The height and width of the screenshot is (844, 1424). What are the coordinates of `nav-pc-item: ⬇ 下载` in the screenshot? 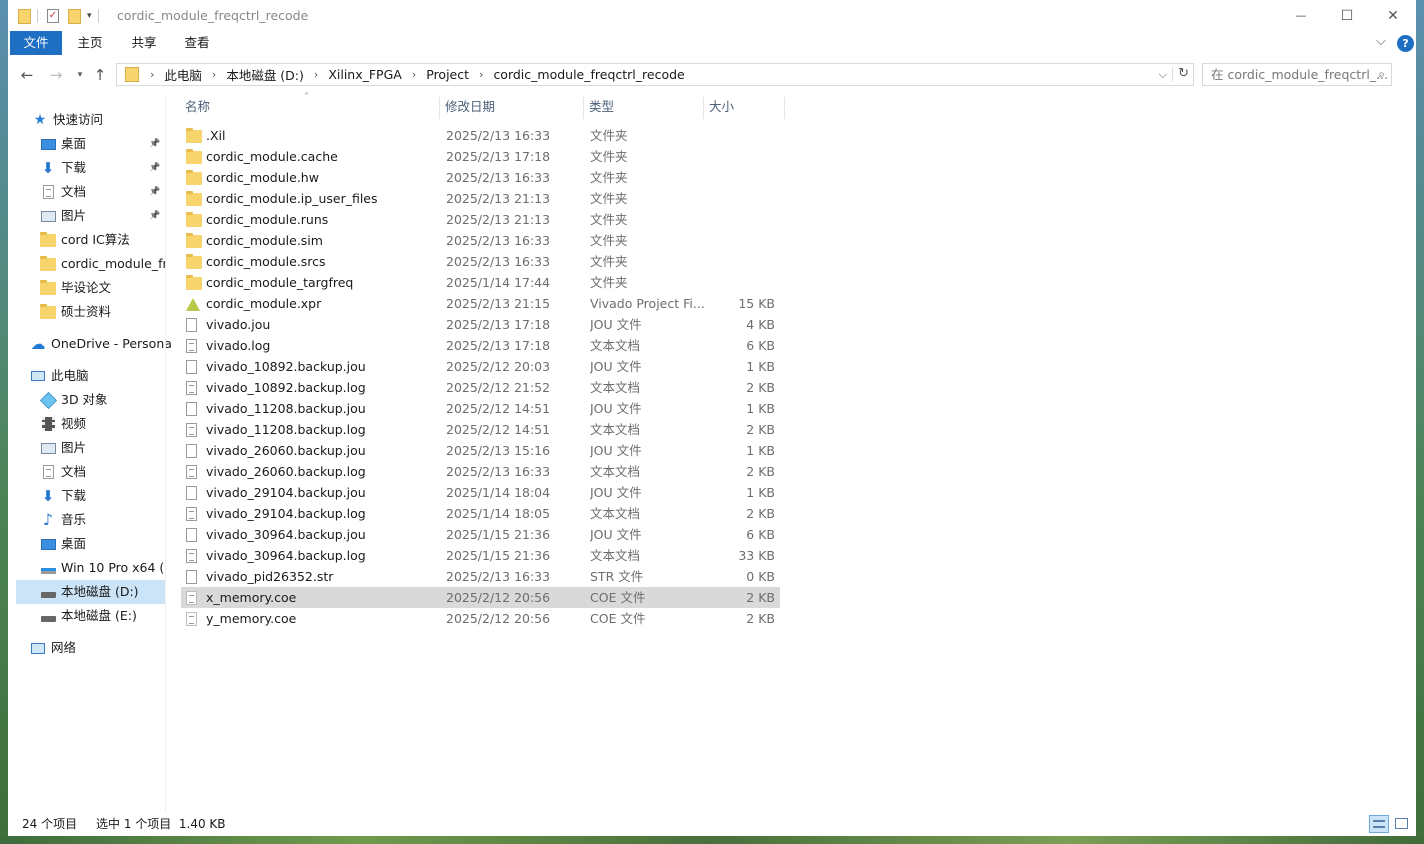 It's located at (102, 496).